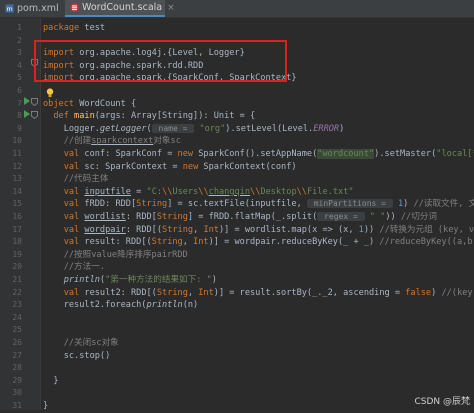 Image resolution: width=474 pixels, height=413 pixels. Describe the element at coordinates (288, 229) in the screenshot. I see `code-token: )] = wordlist.map(x => (x,` at that location.